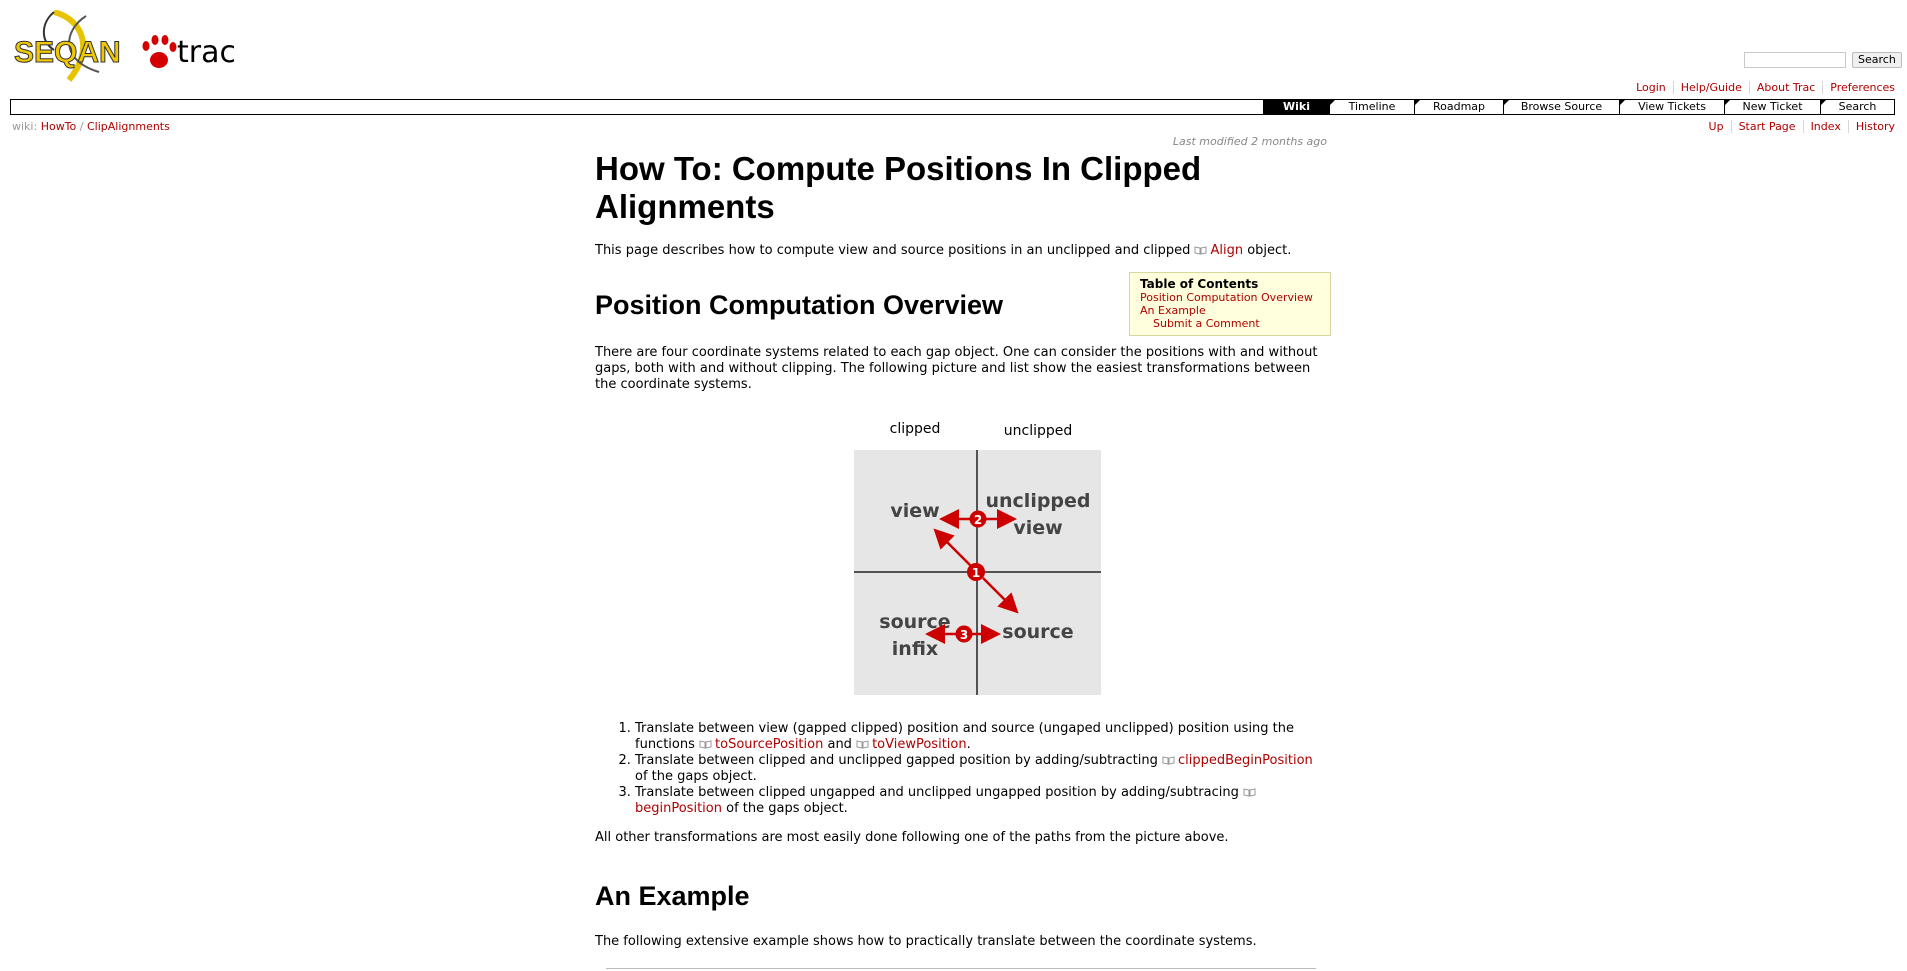 The width and height of the screenshot is (1907, 971). I want to click on toviewposition-link: toViewPosition, so click(911, 744).